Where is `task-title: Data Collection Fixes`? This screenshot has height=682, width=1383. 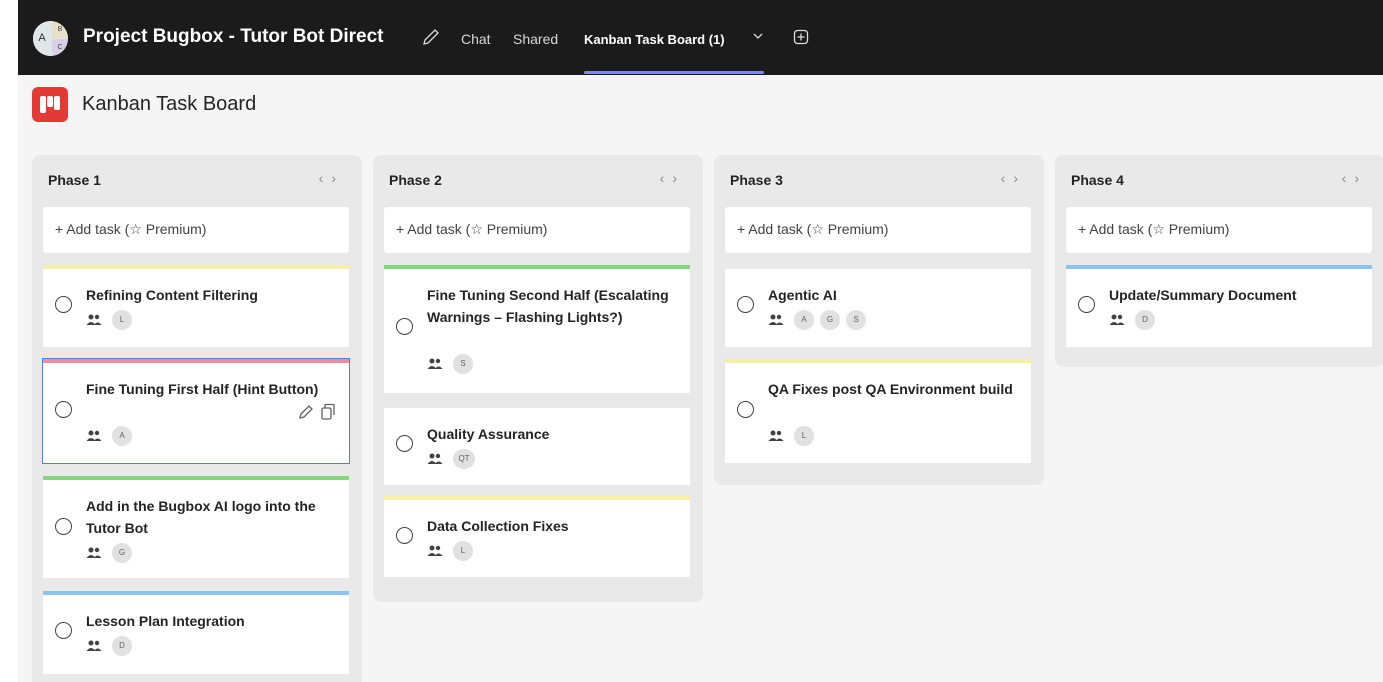
task-title: Data Collection Fixes is located at coordinates (498, 526).